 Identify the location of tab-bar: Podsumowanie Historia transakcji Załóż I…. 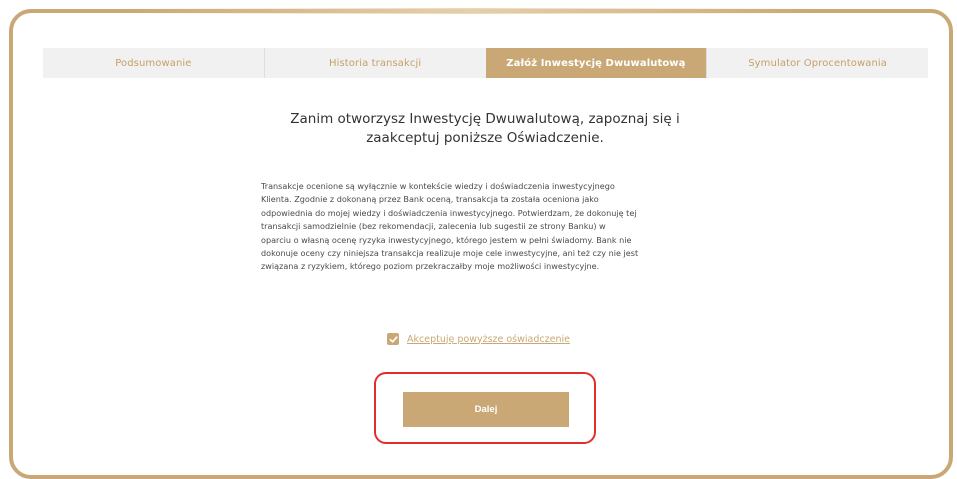
(485, 63).